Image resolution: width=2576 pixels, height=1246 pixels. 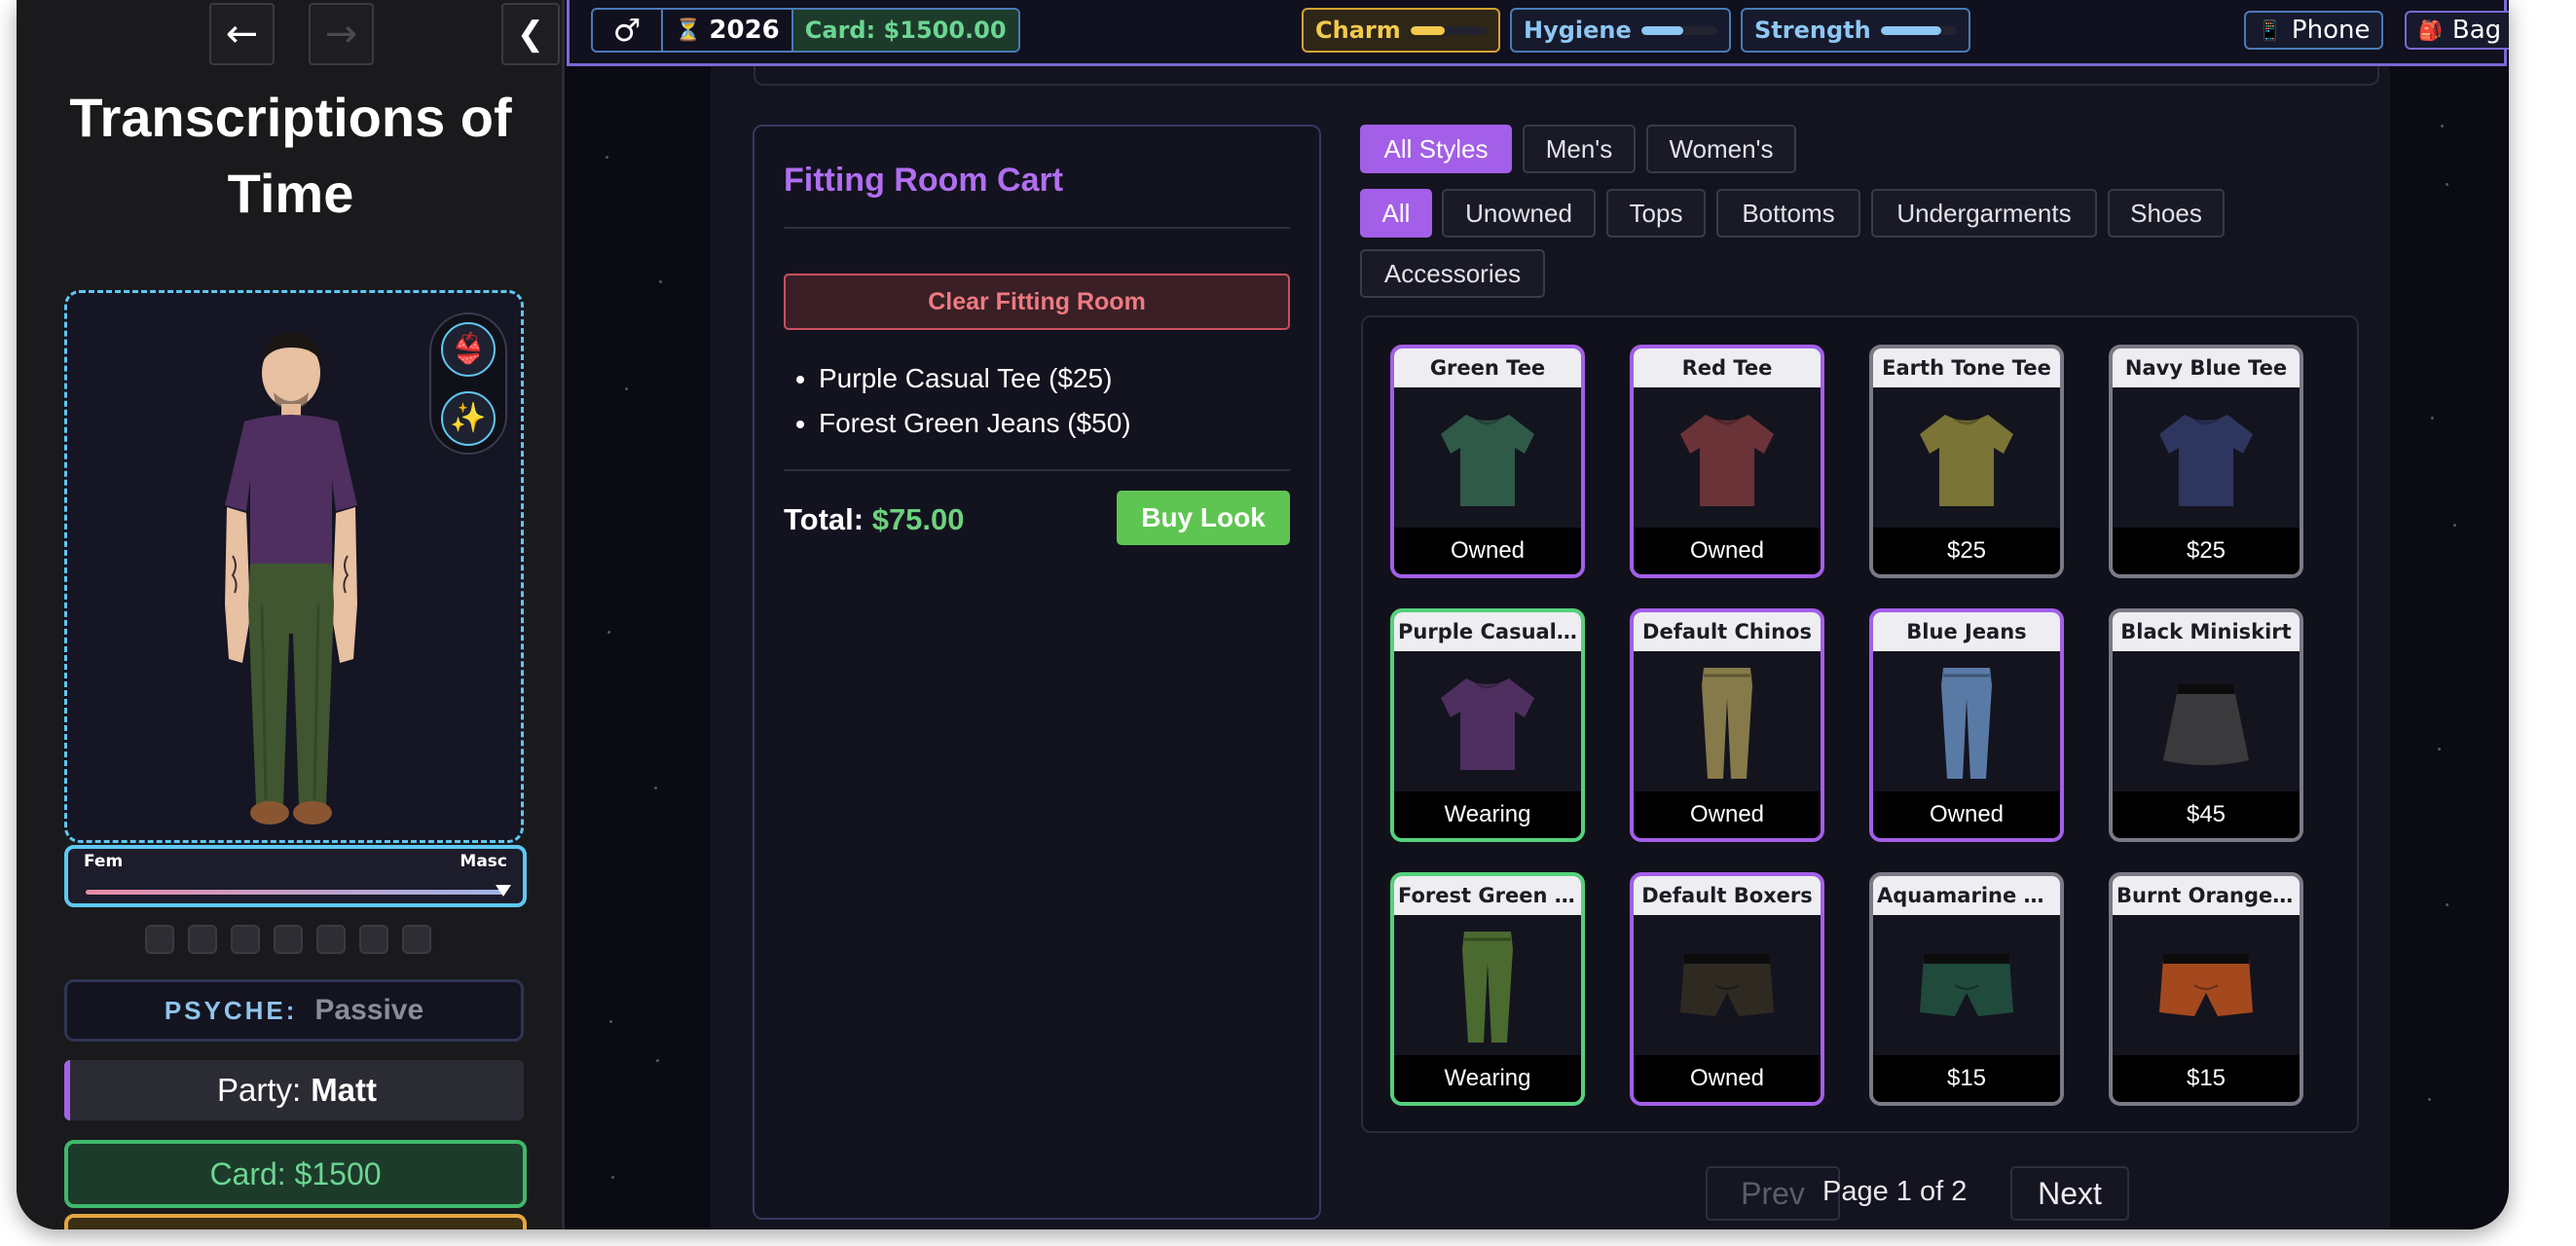 What do you see at coordinates (874, 519) in the screenshot?
I see `cart-total: Total: $75.00` at bounding box center [874, 519].